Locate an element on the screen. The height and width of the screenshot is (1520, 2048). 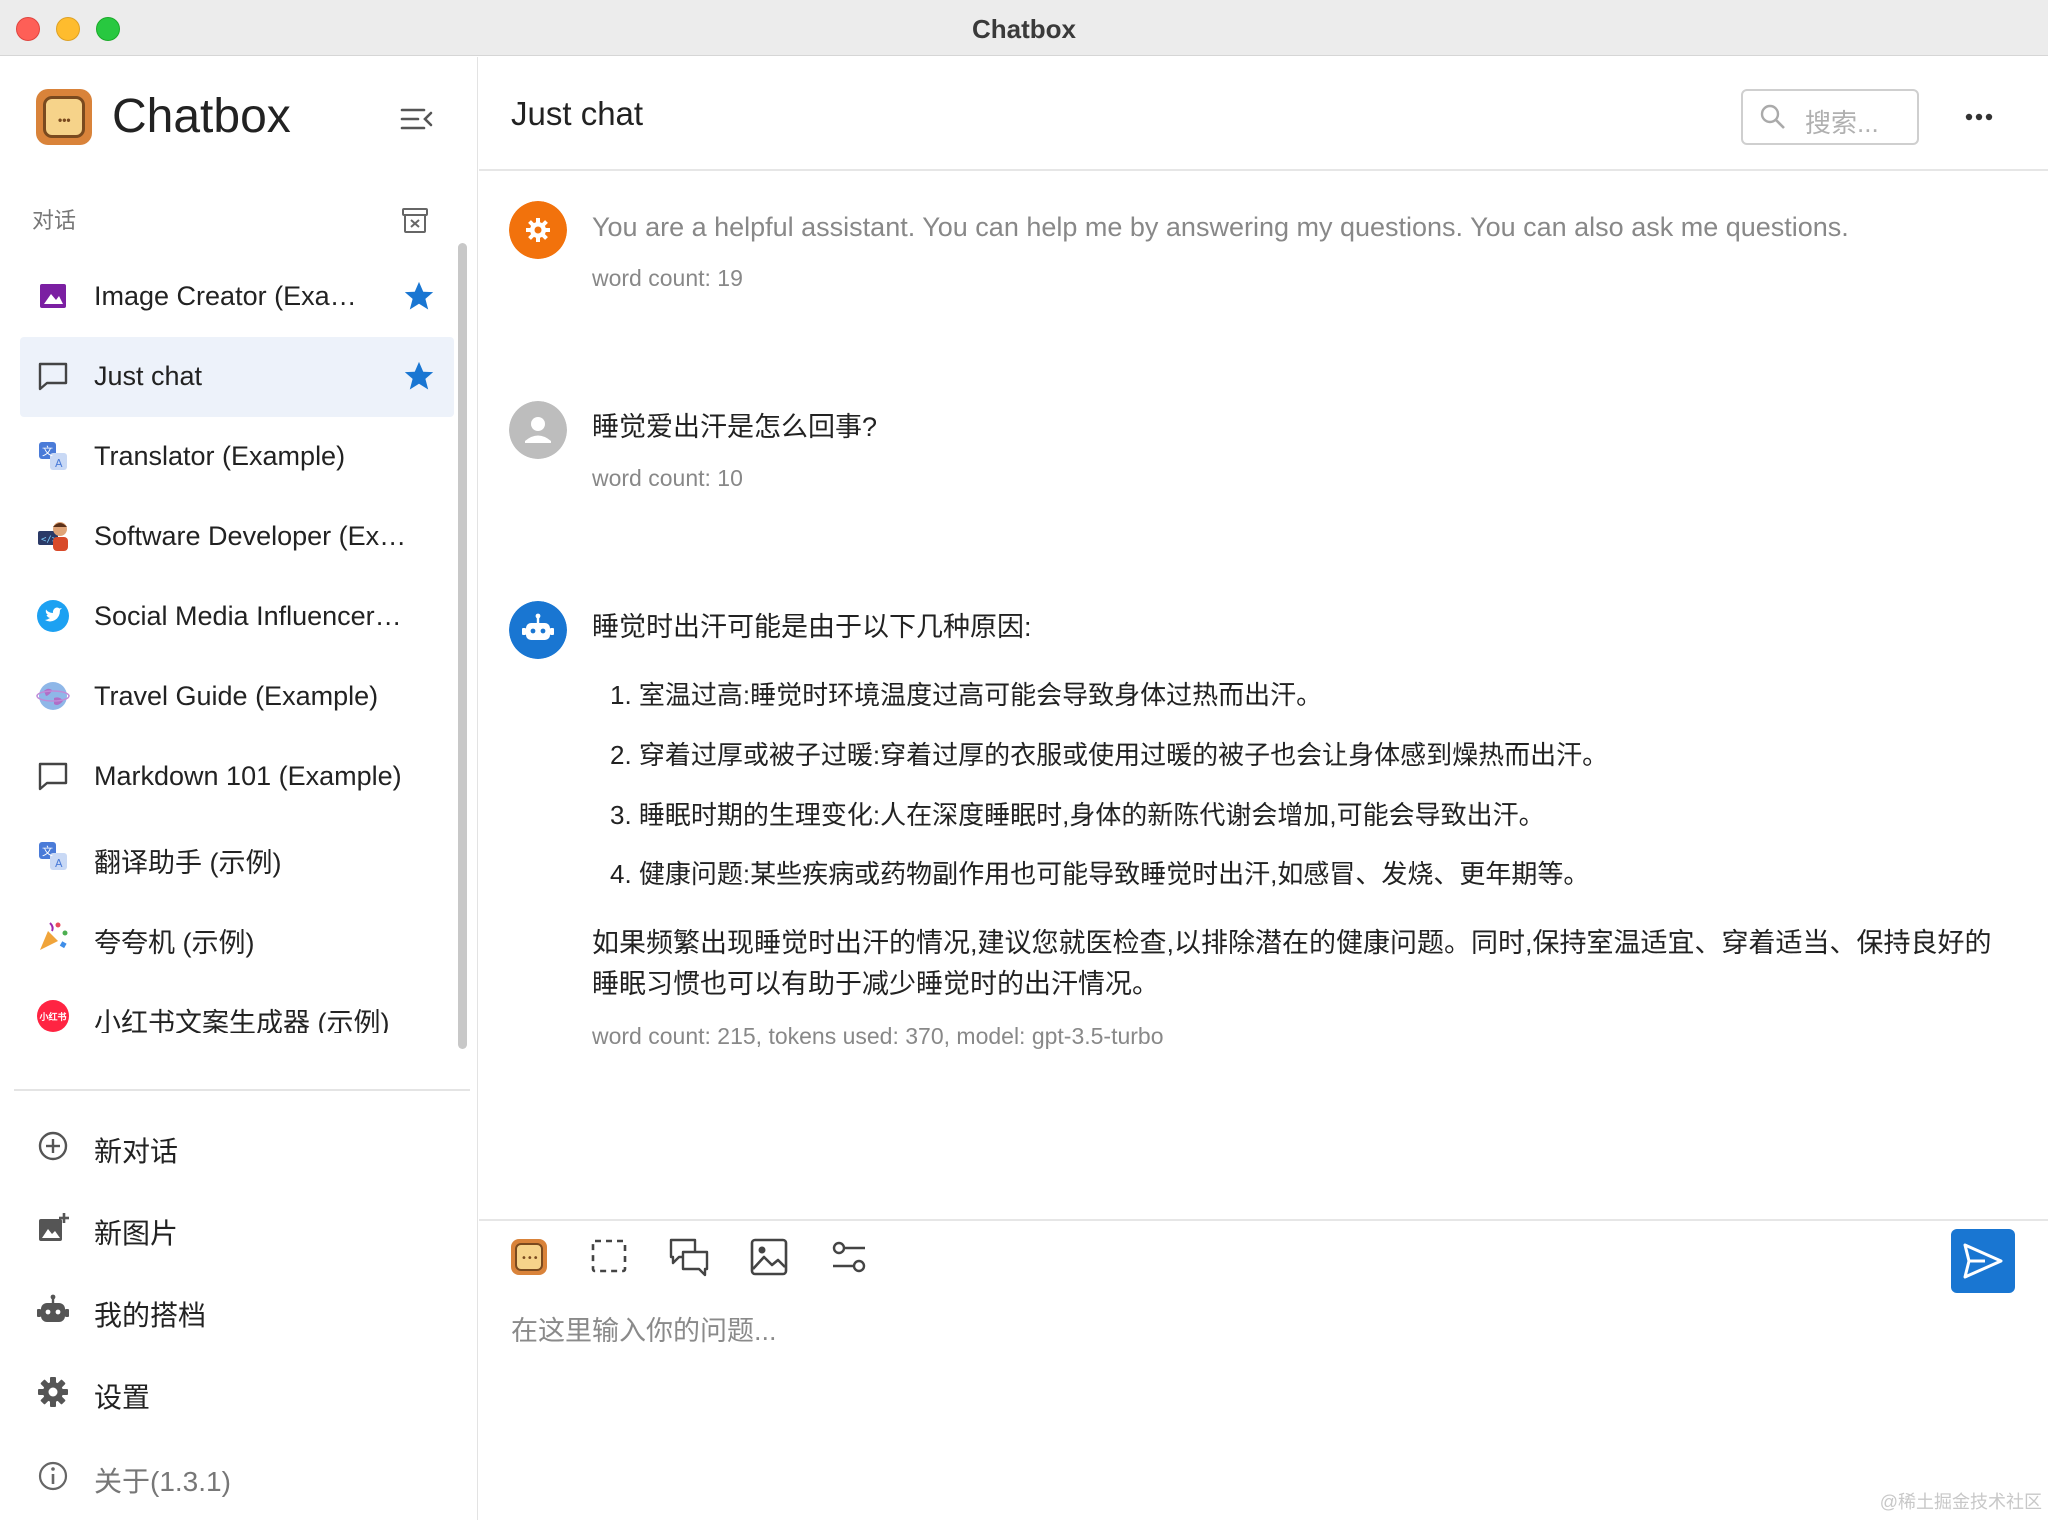
new-chat-label: 新对话 is located at coordinates (136, 1151).